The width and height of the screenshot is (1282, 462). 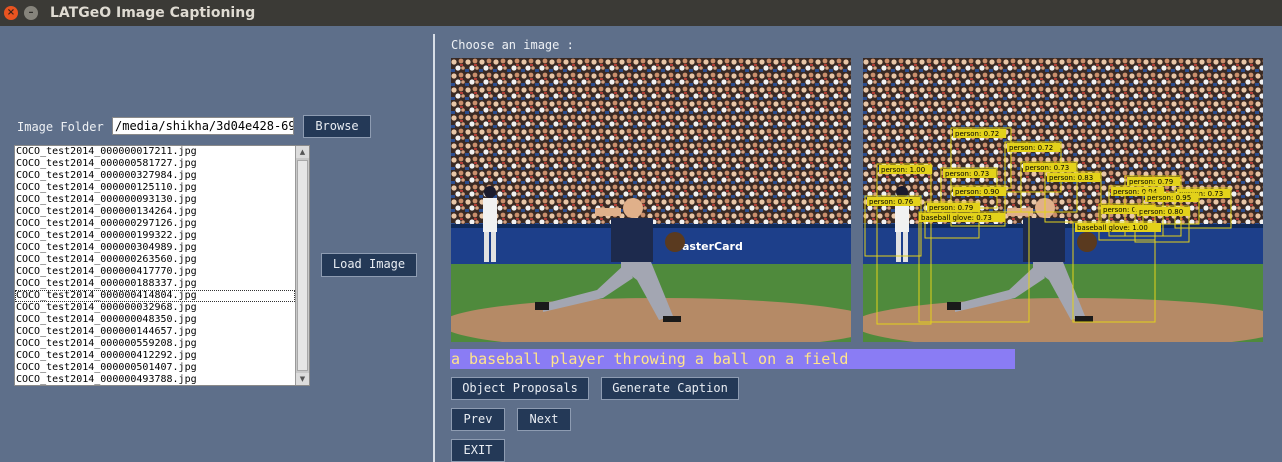 I want to click on file-list-item: COCO_test2014_000000297126.jpg, so click(x=155, y=224).